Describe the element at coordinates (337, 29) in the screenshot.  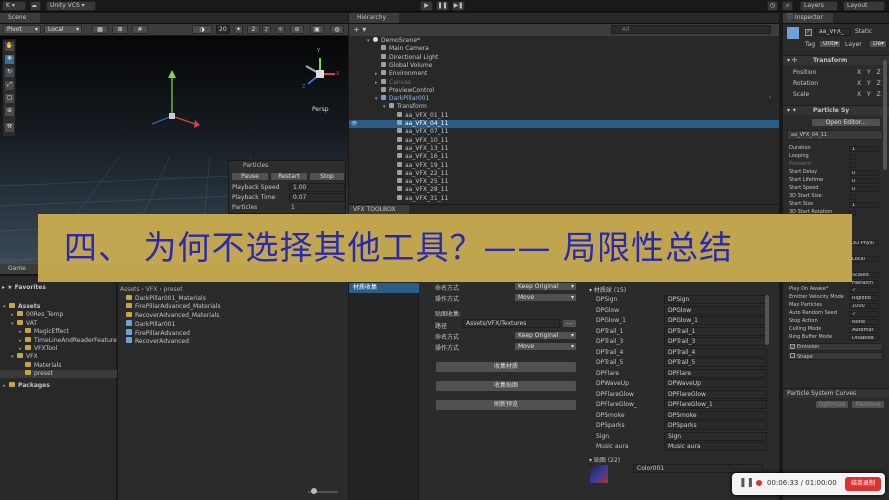
I see `gizmos-icon: ◍` at that location.